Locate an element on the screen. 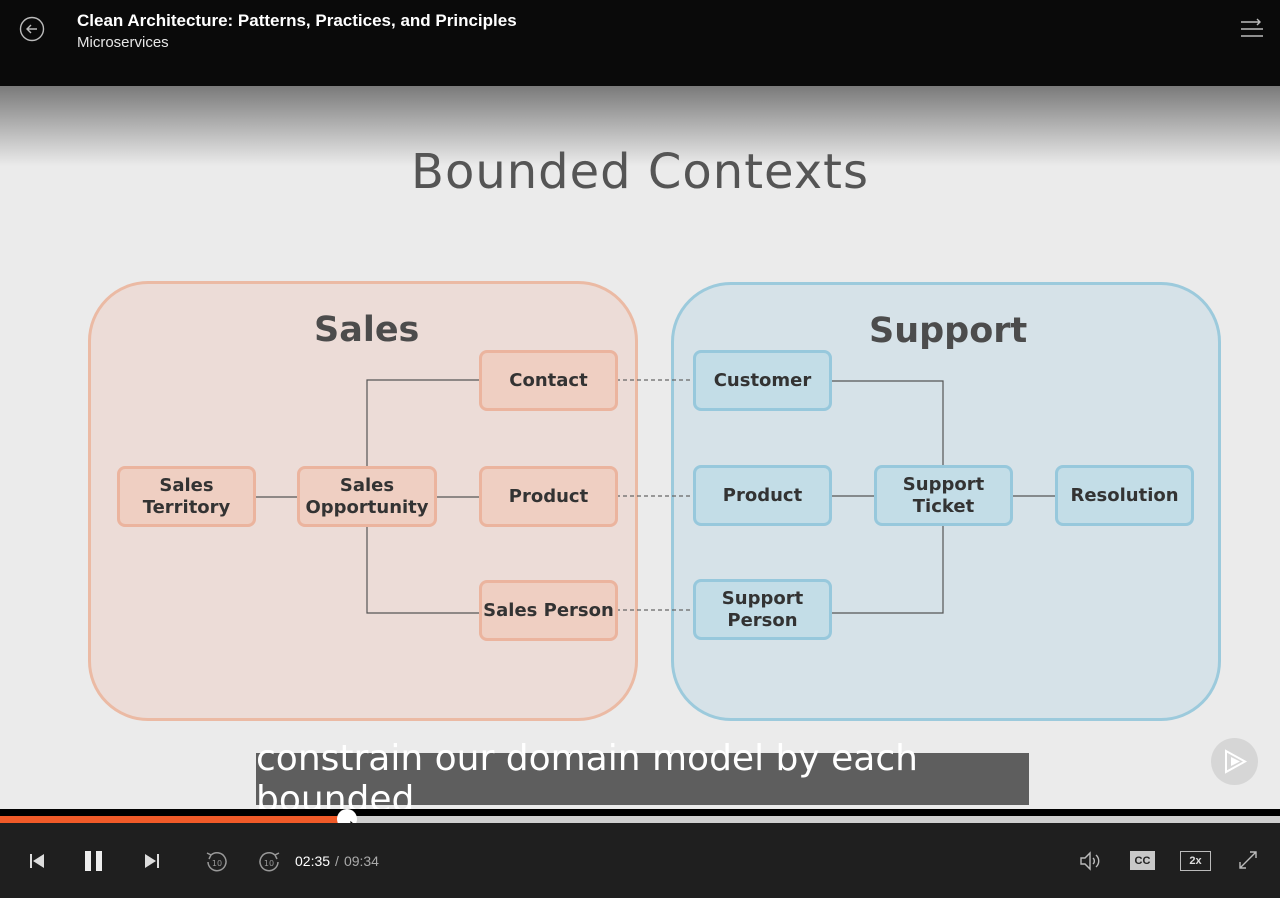 Image resolution: width=1280 pixels, height=898 pixels. seek-bar-progress is located at coordinates (173, 819).